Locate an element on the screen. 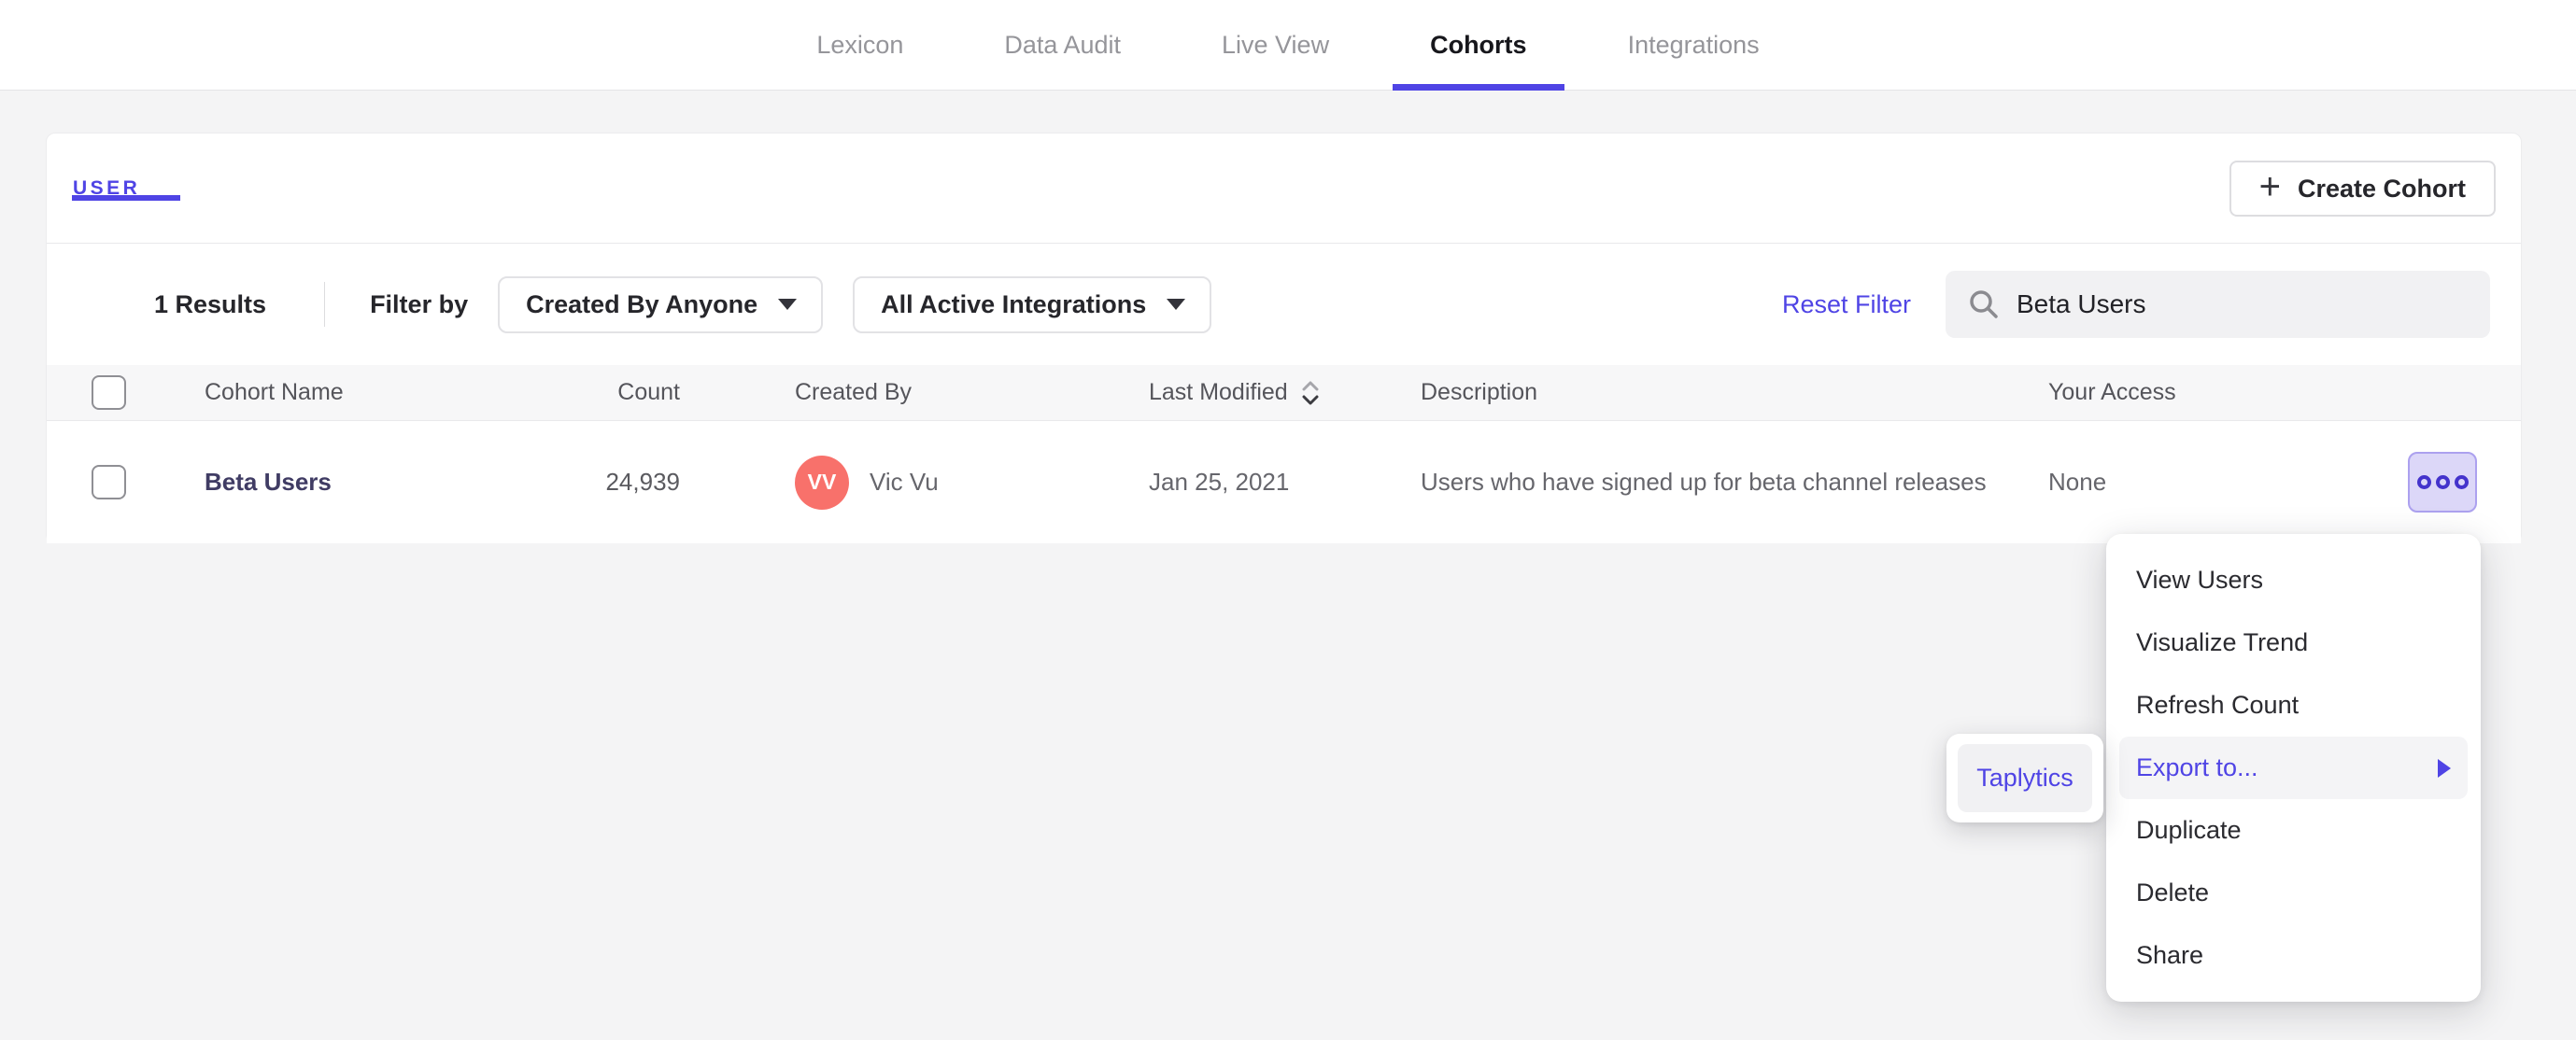 Image resolution: width=2576 pixels, height=1040 pixels. menu-item-view-users: View Users is located at coordinates (2293, 580).